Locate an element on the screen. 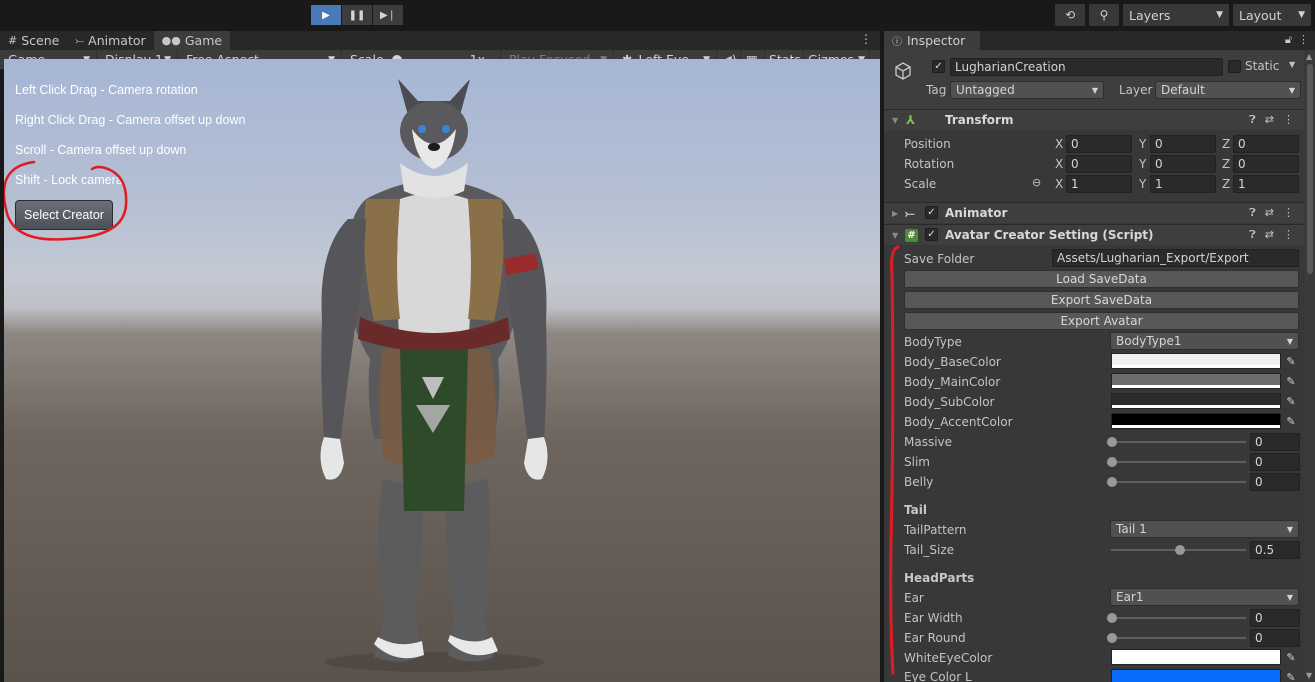 The width and height of the screenshot is (1315, 682). body-base-color-swatch is located at coordinates (1196, 361).